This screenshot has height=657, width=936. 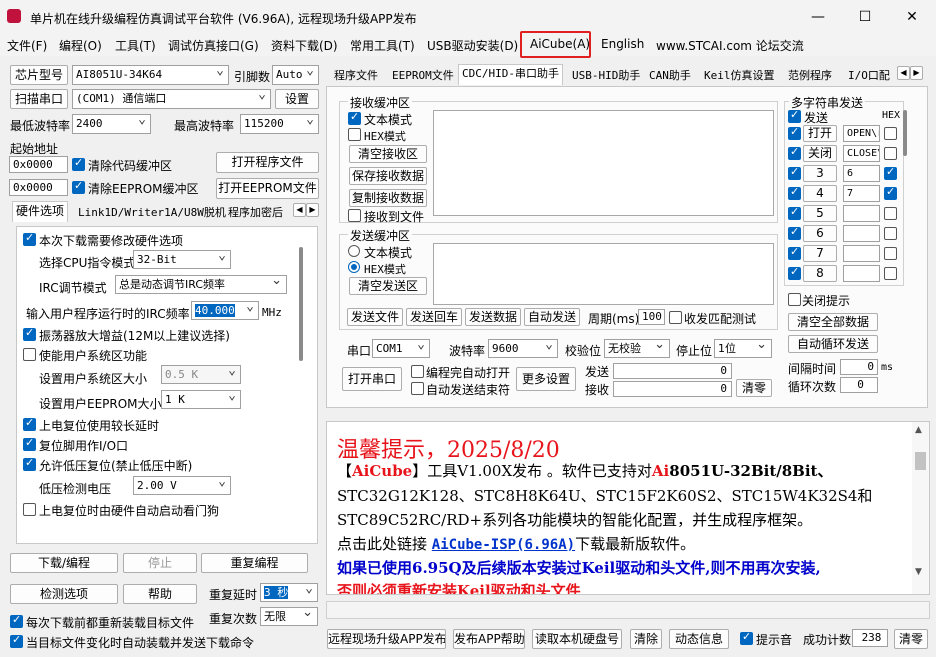 I want to click on remote-upgrade-button: 远程现场升级APP发布, so click(x=386, y=639).